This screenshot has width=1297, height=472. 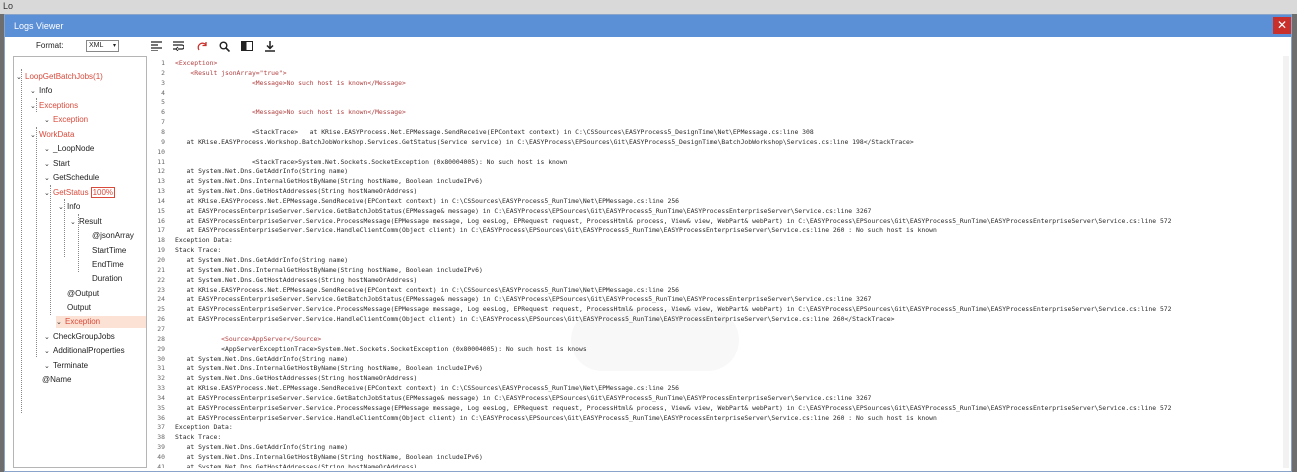 What do you see at coordinates (216, 73) in the screenshot?
I see `code-line: 2 <Result jsonArray="true">` at bounding box center [216, 73].